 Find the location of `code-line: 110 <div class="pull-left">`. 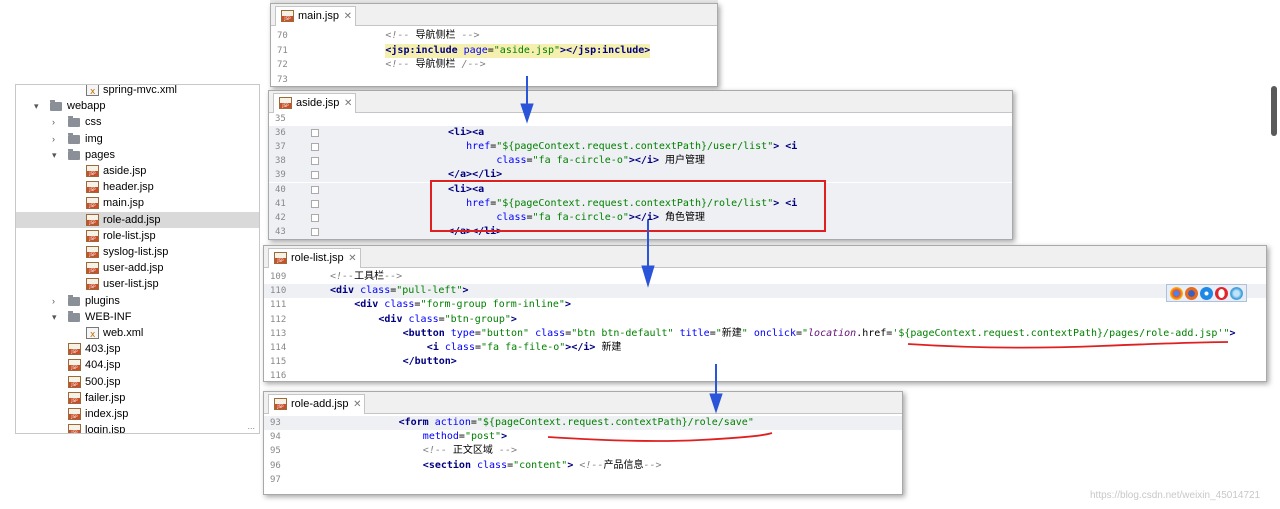

code-line: 110 <div class="pull-left"> is located at coordinates (765, 291).